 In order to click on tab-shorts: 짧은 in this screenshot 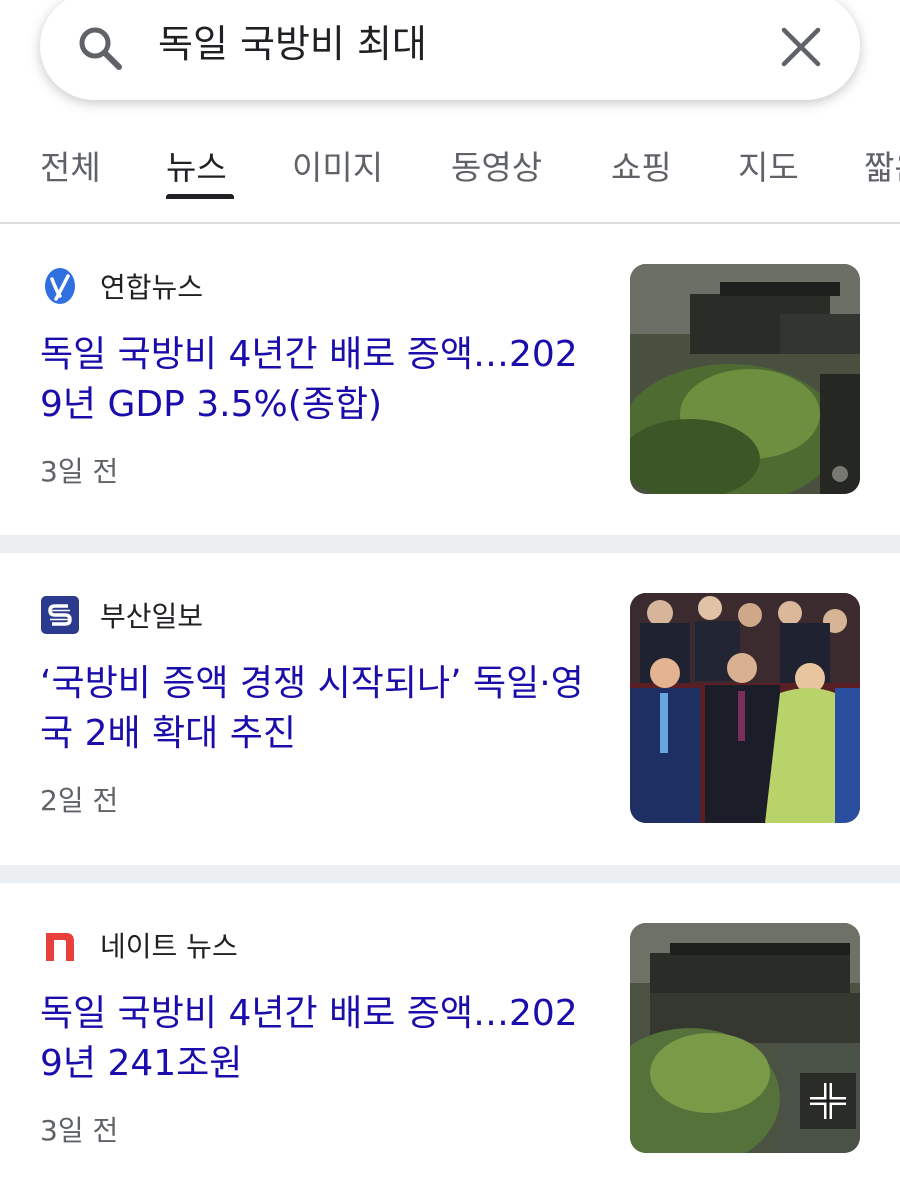, I will do `click(882, 168)`.